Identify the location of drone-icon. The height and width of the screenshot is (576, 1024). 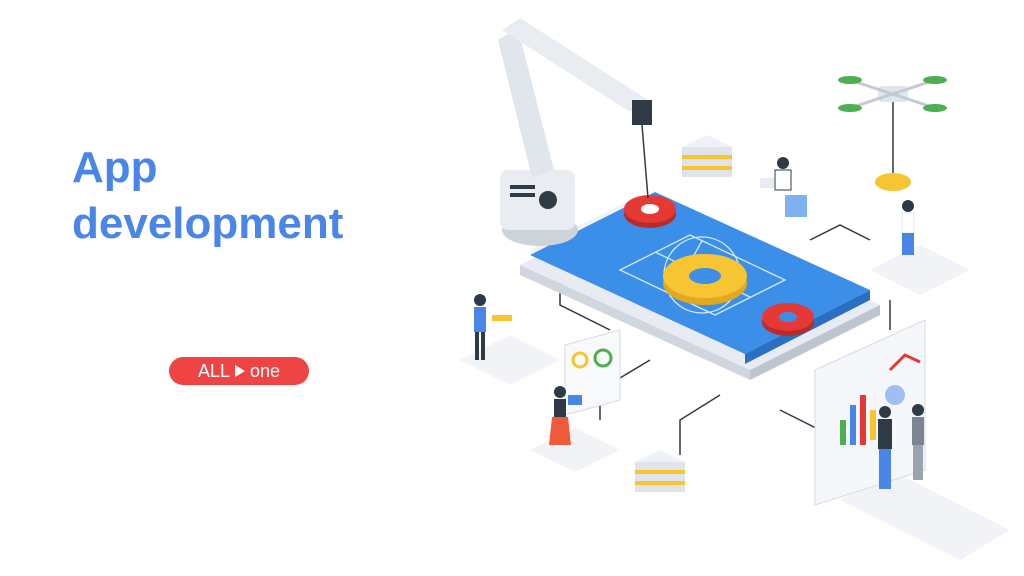
(892, 133).